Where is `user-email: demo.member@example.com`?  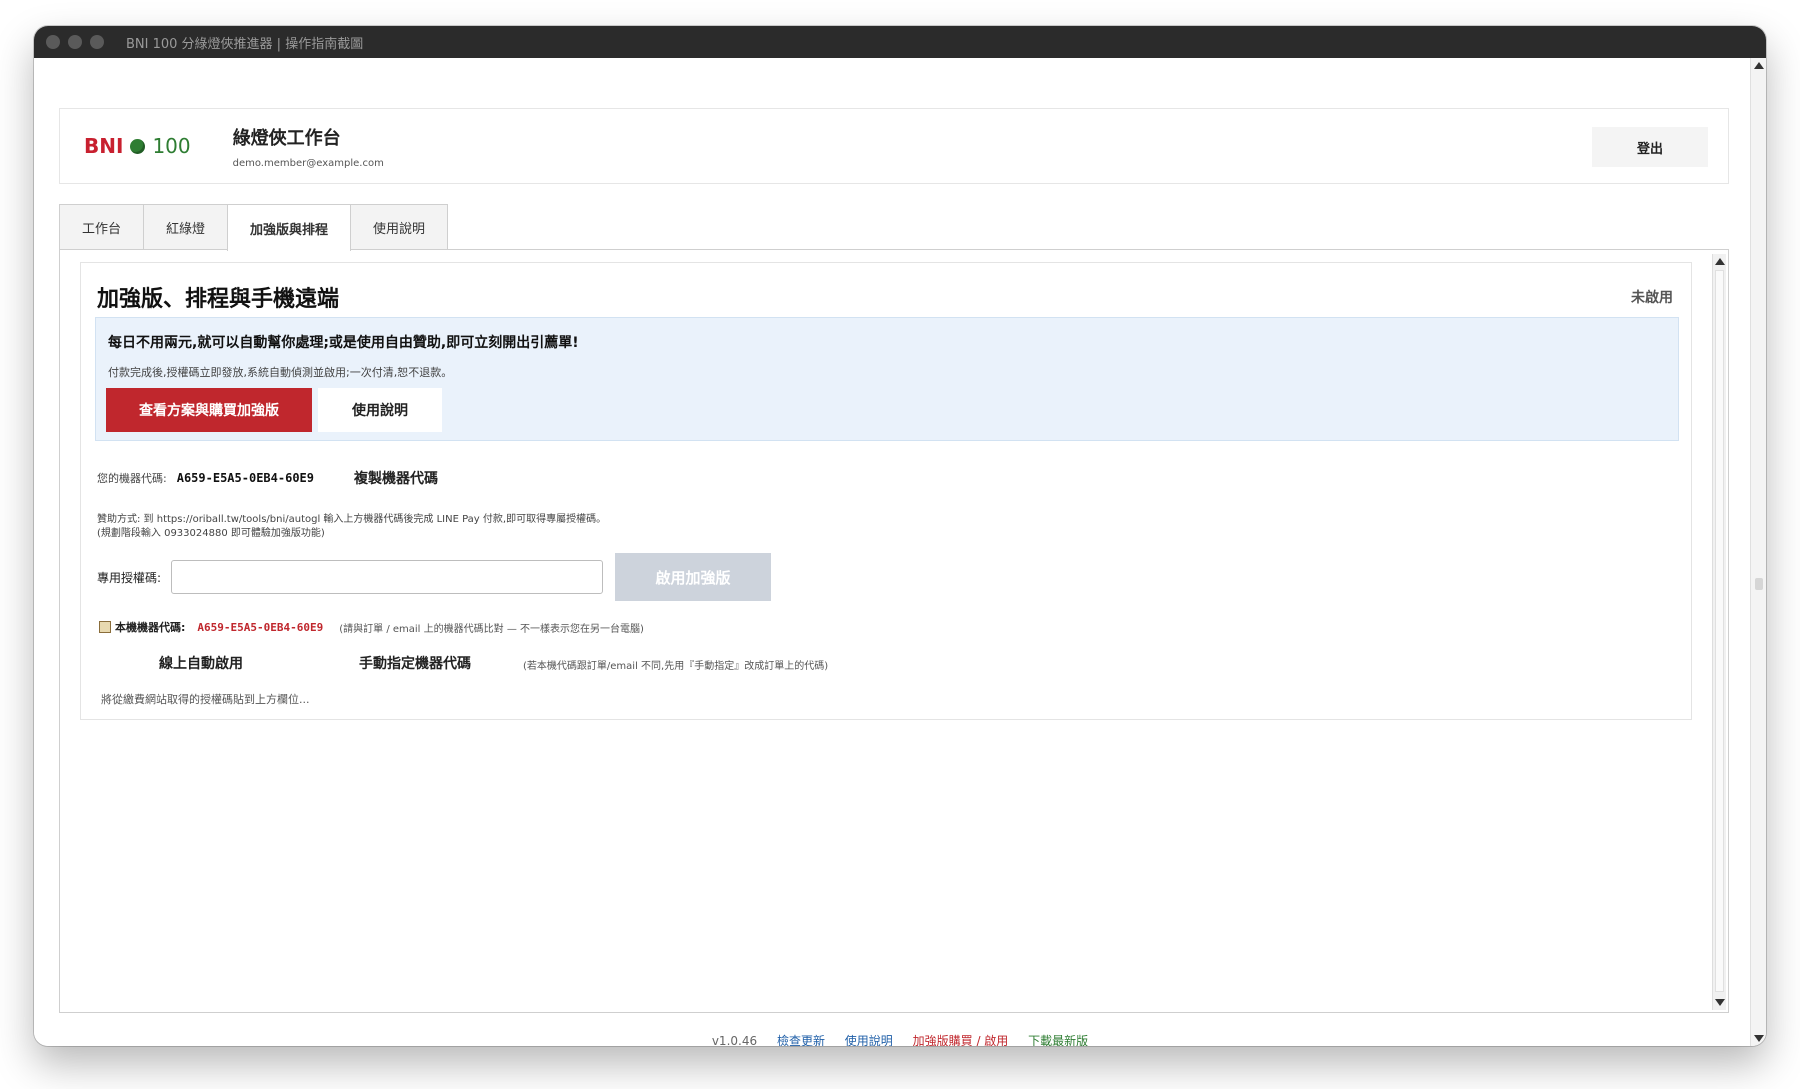
user-email: demo.member@example.com is located at coordinates (308, 163).